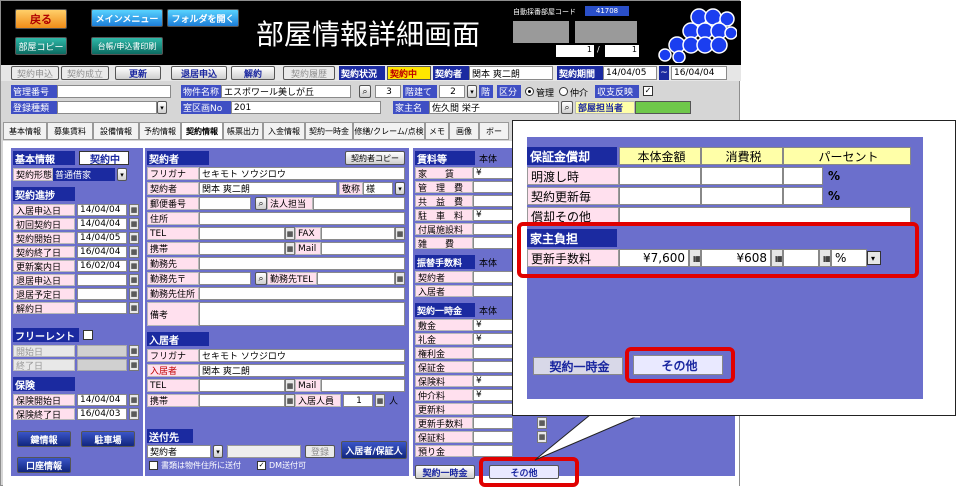 This screenshot has width=956, height=487. Describe the element at coordinates (660, 156) in the screenshot. I see `zoom-col-amount: 本体金額` at that location.